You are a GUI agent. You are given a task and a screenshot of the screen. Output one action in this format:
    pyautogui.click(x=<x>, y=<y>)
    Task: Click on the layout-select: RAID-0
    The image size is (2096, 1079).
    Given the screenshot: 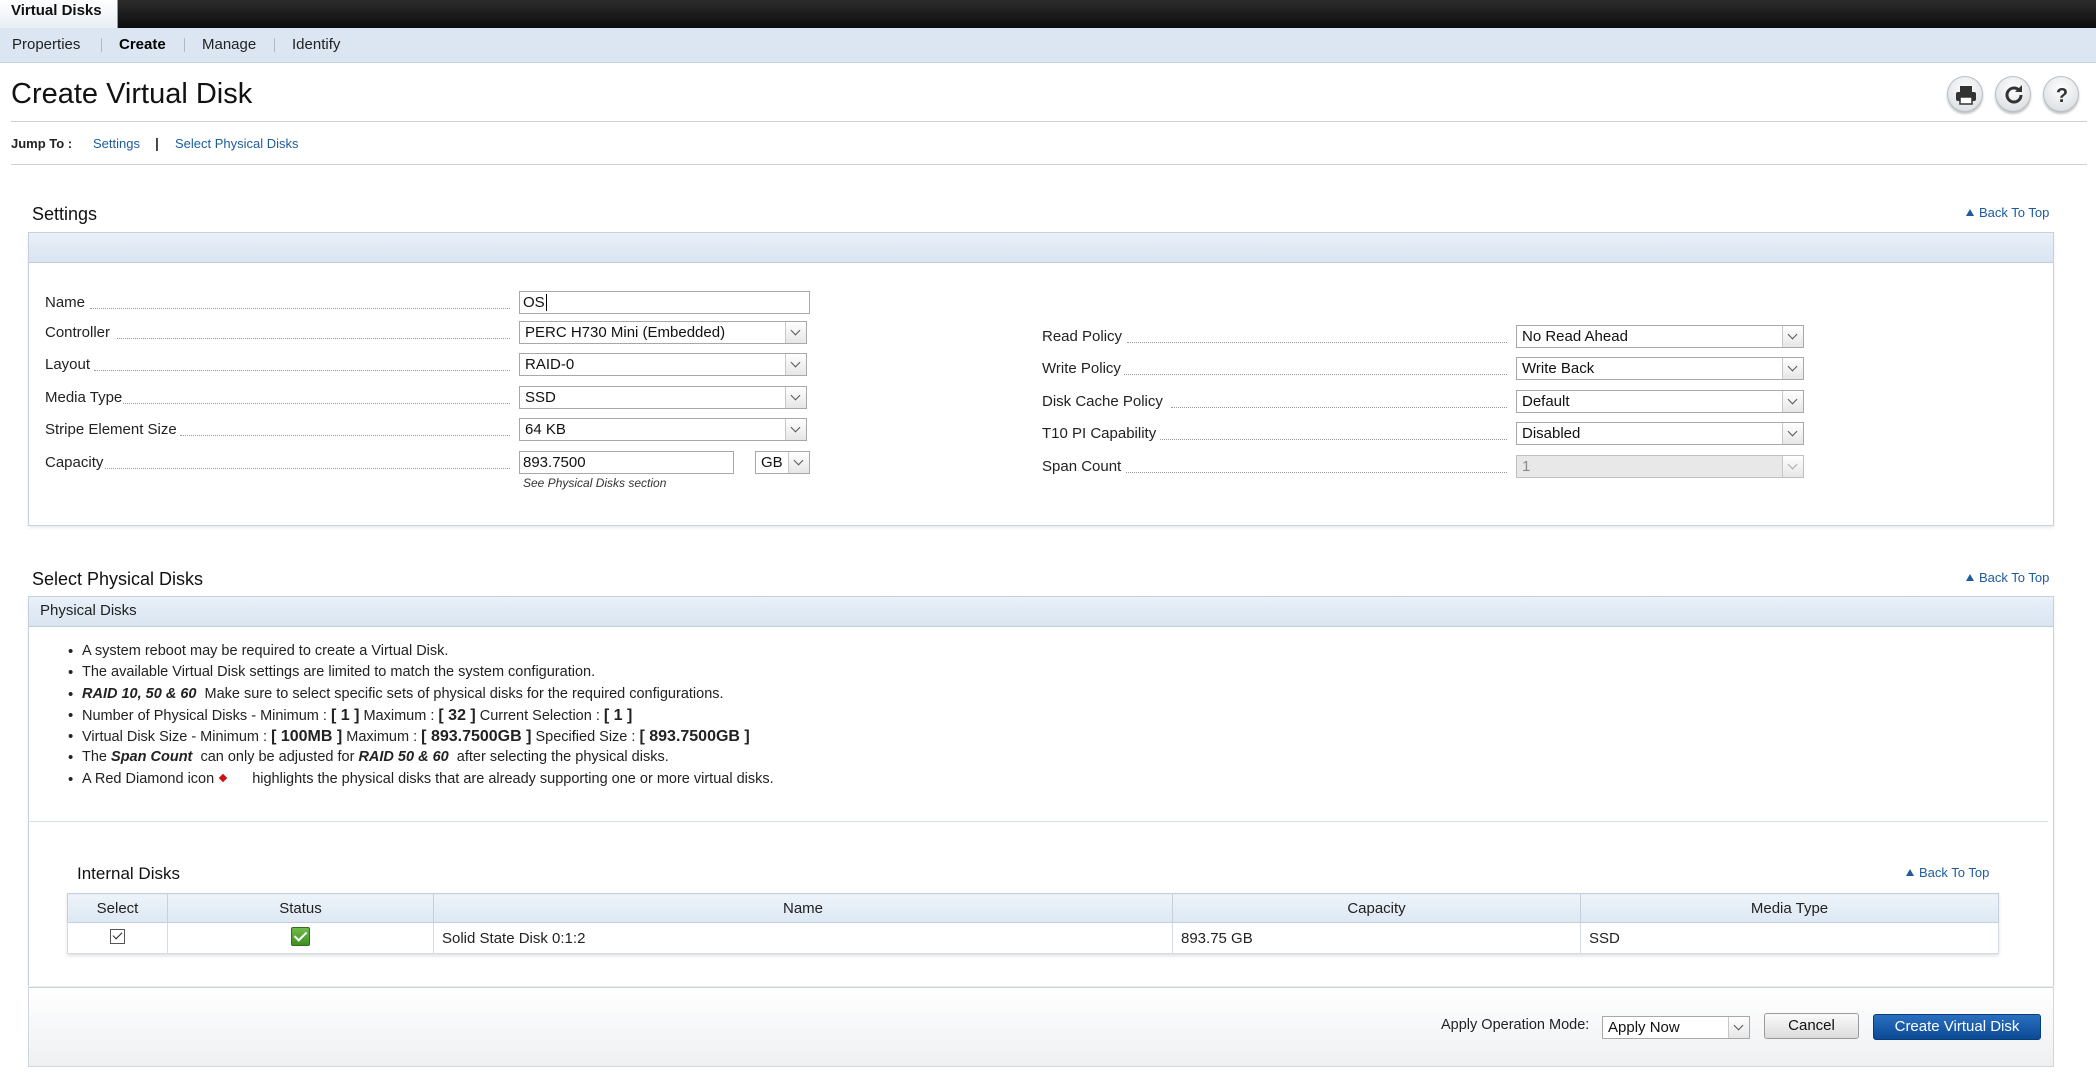 What is the action you would take?
    pyautogui.click(x=663, y=364)
    